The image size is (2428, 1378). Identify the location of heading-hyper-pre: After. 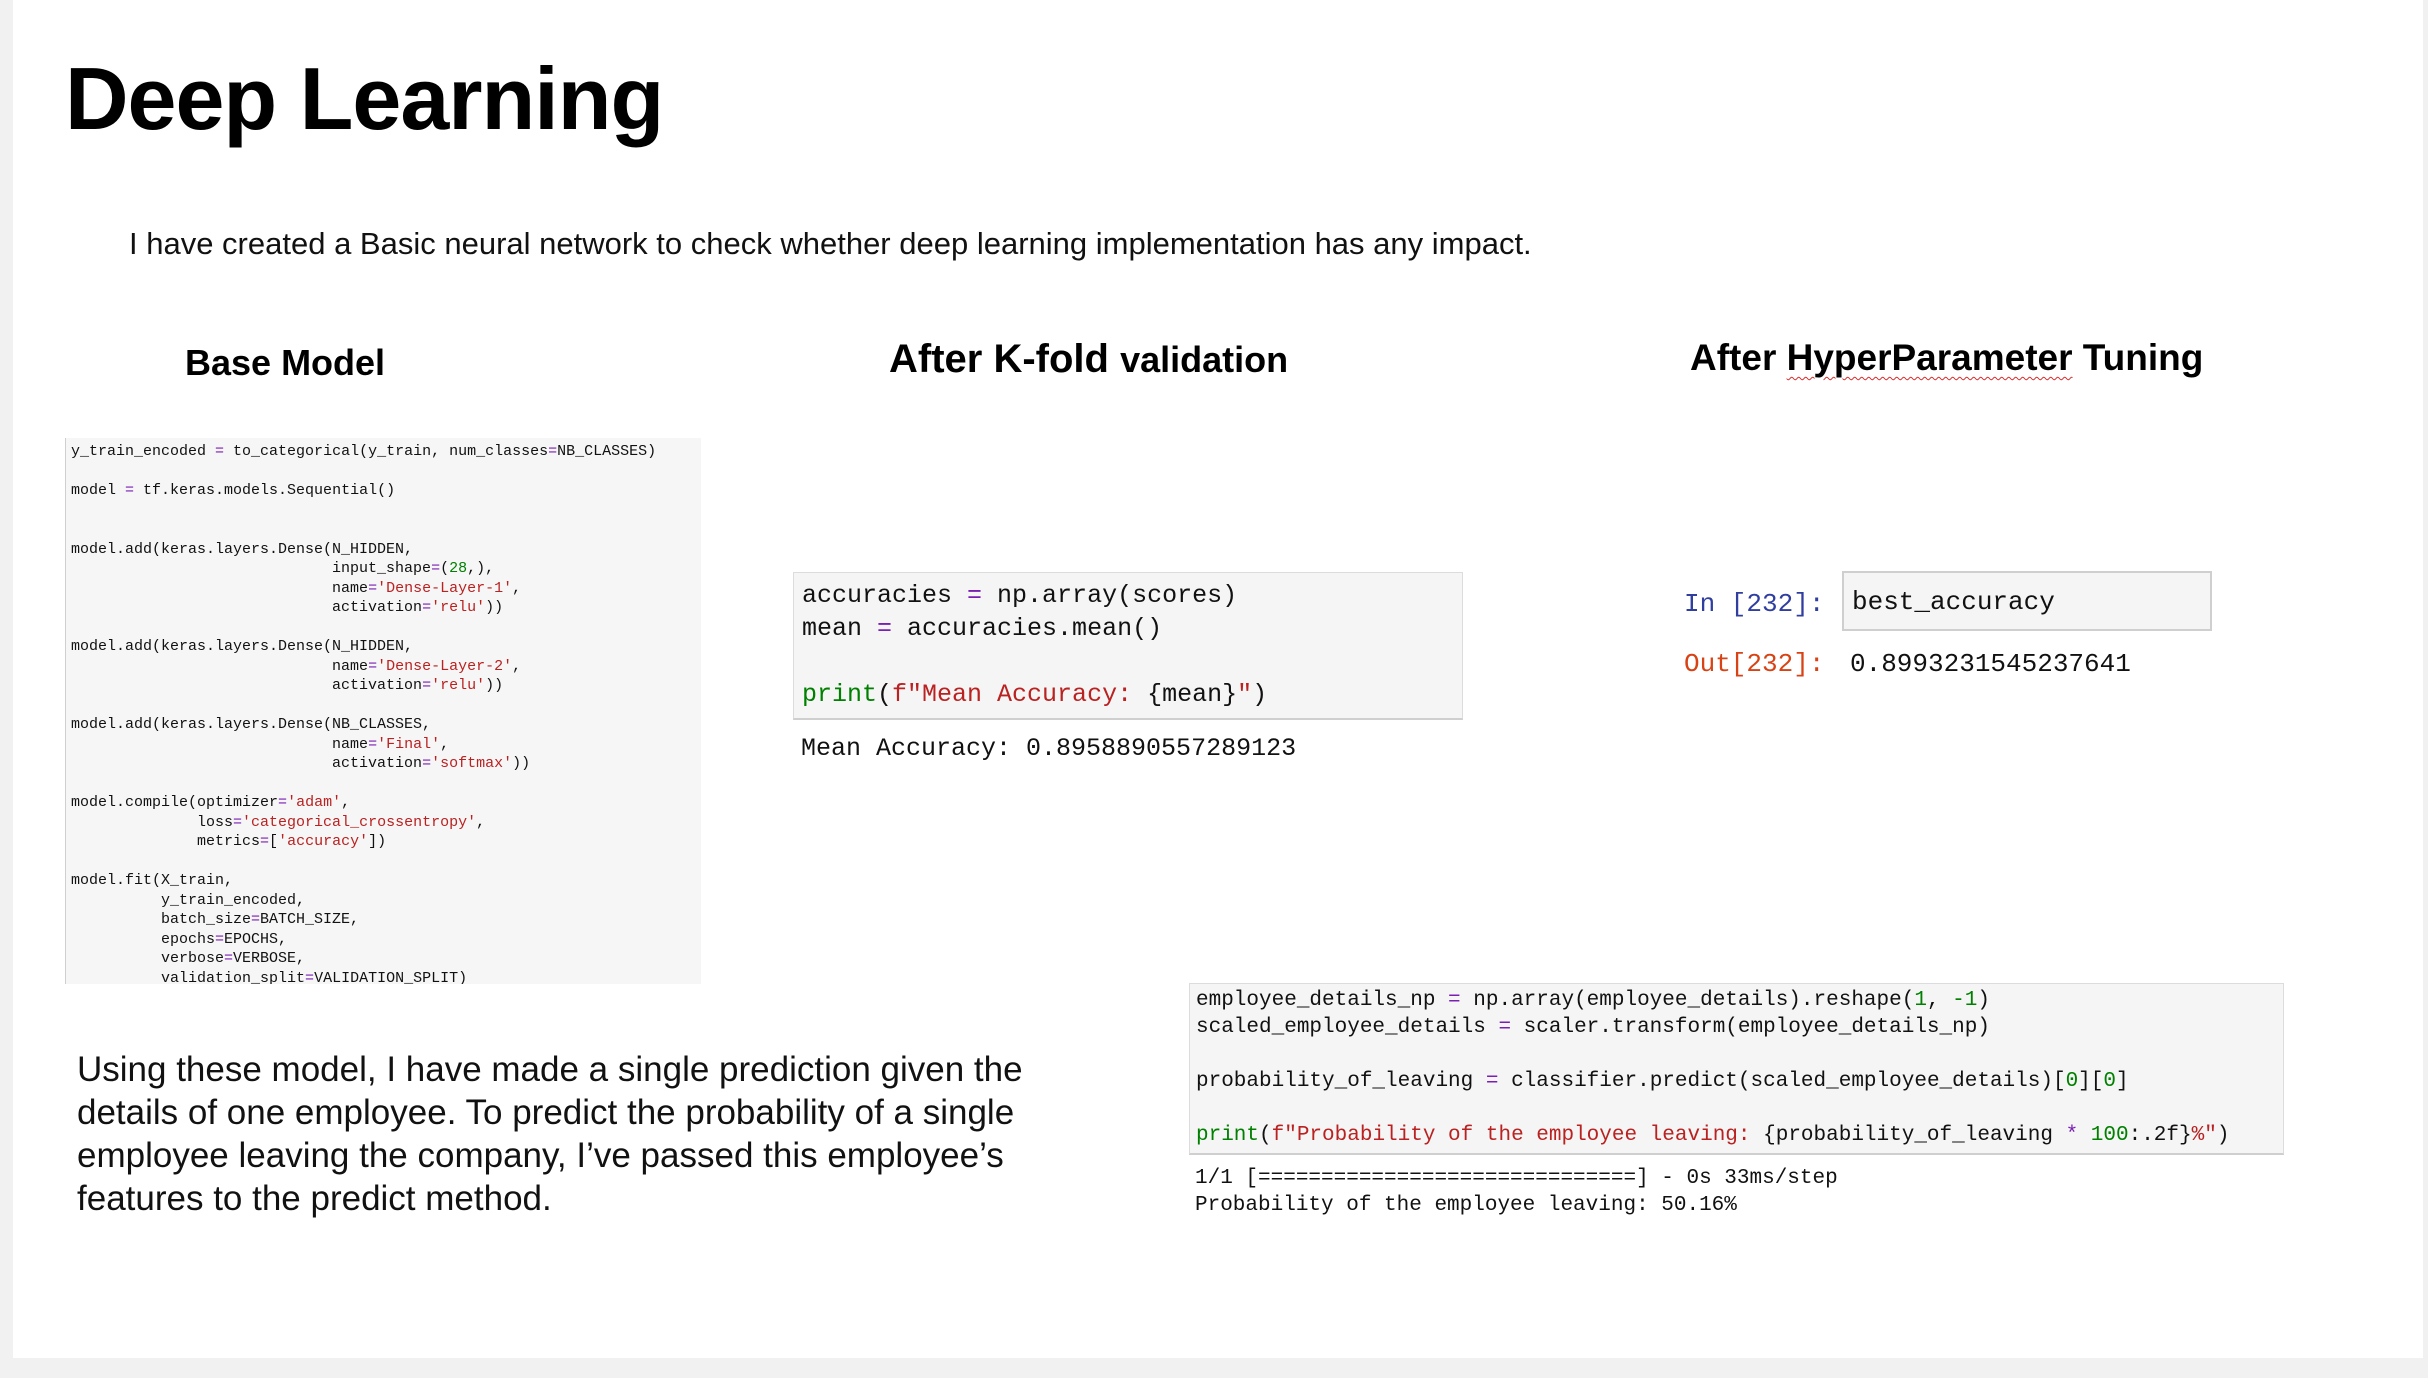
(1738, 357).